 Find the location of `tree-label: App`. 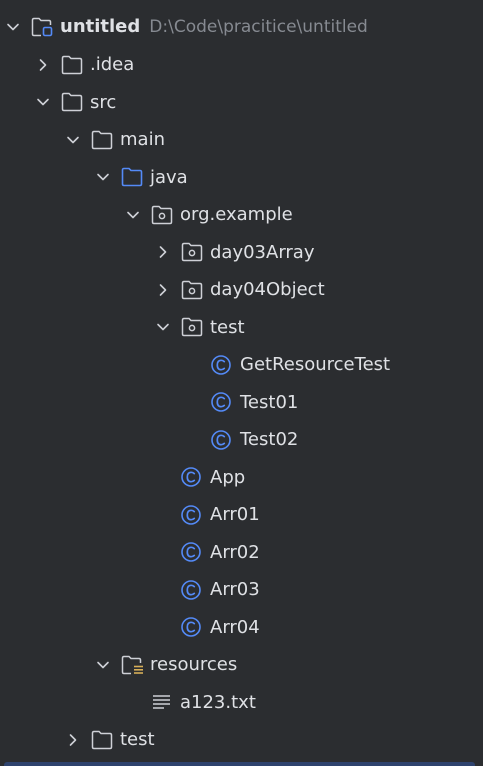

tree-label: App is located at coordinates (228, 477).